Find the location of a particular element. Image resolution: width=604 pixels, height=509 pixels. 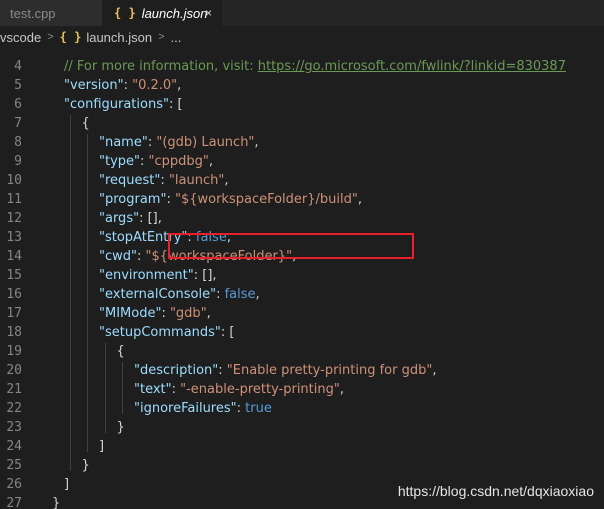

code-token: "externalConsole" is located at coordinates (158, 294).